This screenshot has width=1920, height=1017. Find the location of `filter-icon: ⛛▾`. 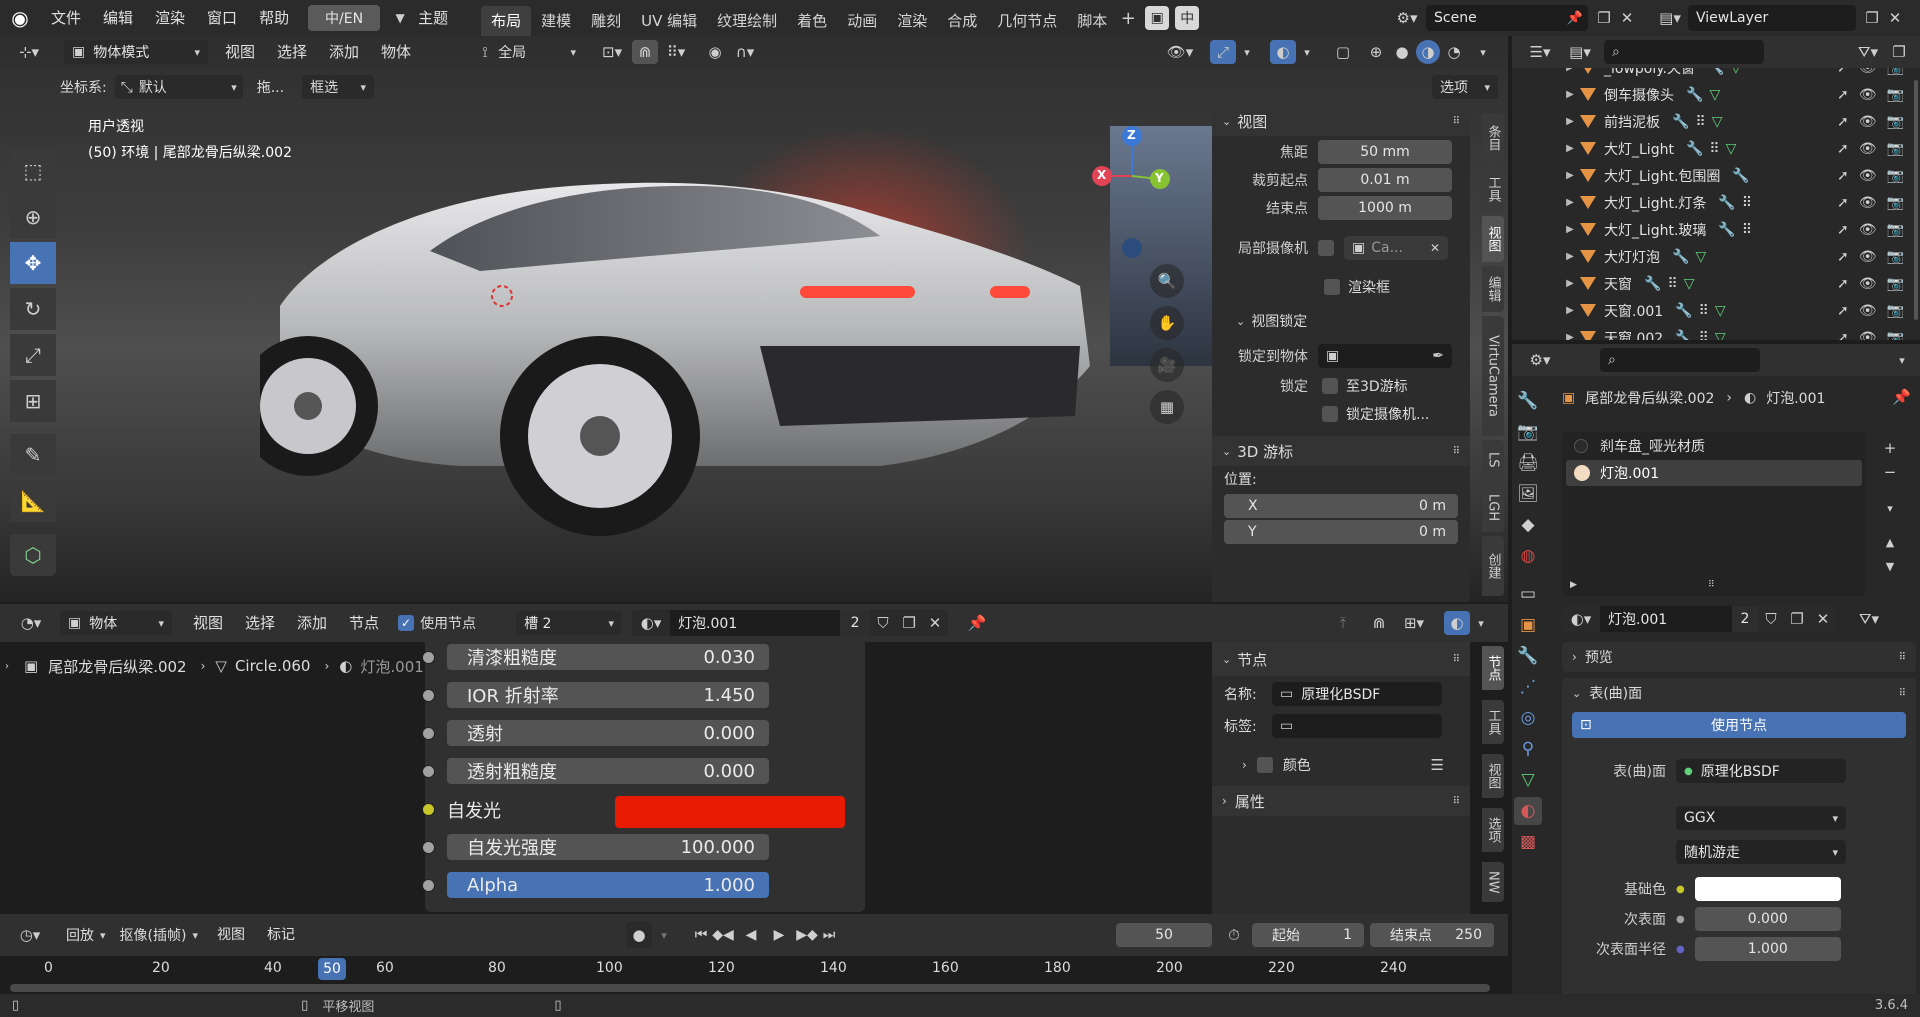

filter-icon: ⛛▾ is located at coordinates (1868, 52).